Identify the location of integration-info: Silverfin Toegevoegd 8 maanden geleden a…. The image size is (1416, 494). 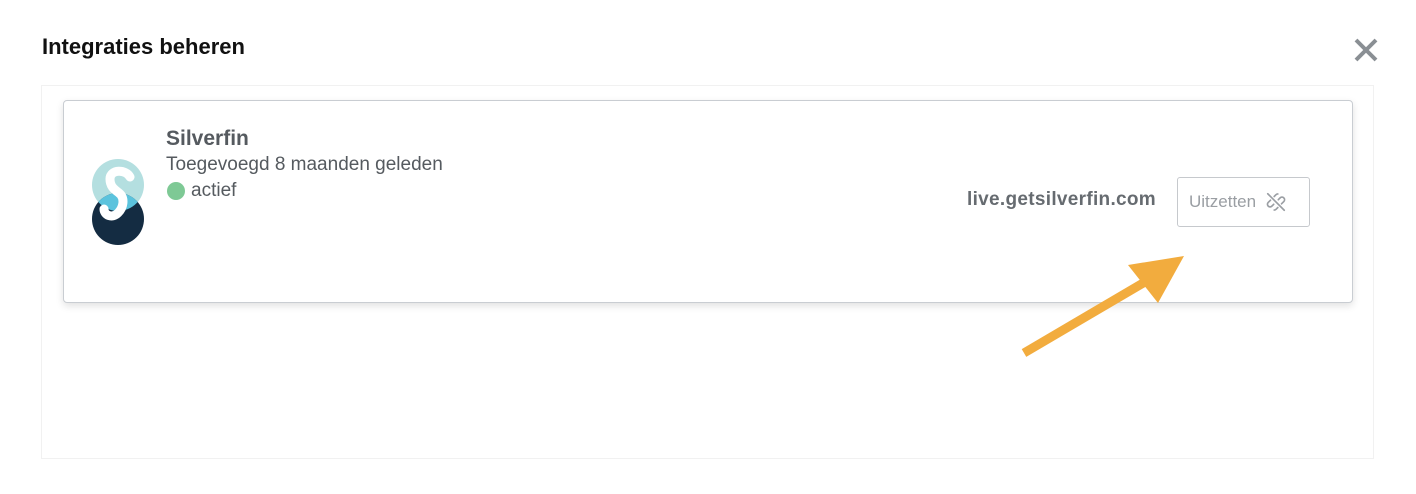
(304, 165).